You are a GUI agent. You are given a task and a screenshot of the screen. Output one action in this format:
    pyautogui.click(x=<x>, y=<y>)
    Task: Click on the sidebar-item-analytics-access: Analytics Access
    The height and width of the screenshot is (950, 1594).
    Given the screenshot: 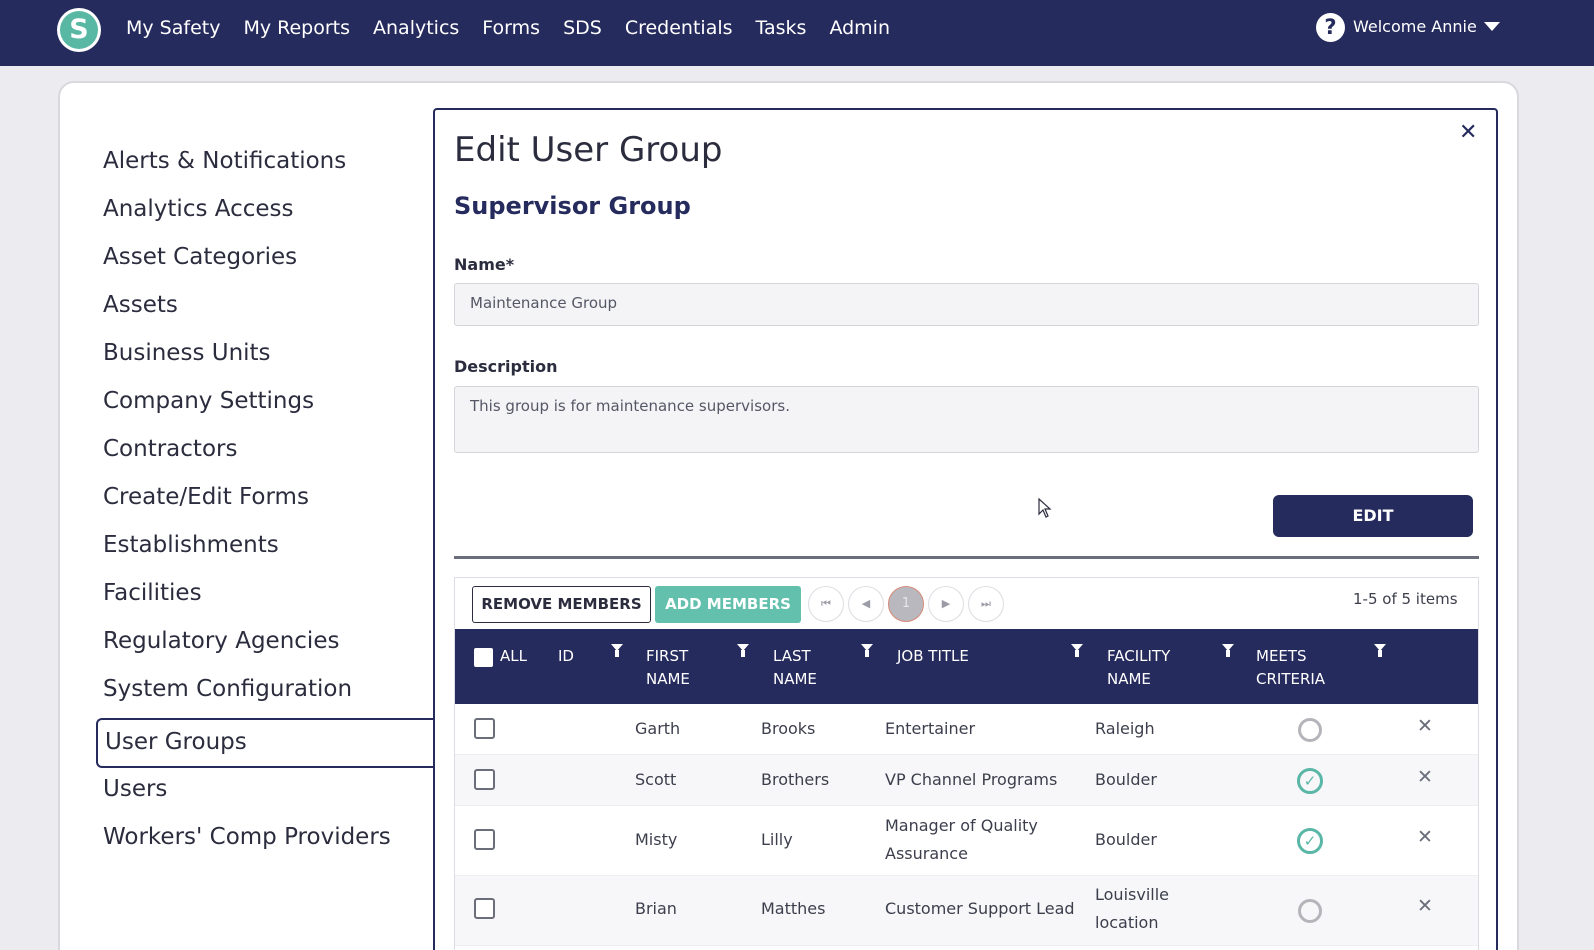 What is the action you would take?
    pyautogui.click(x=268, y=212)
    